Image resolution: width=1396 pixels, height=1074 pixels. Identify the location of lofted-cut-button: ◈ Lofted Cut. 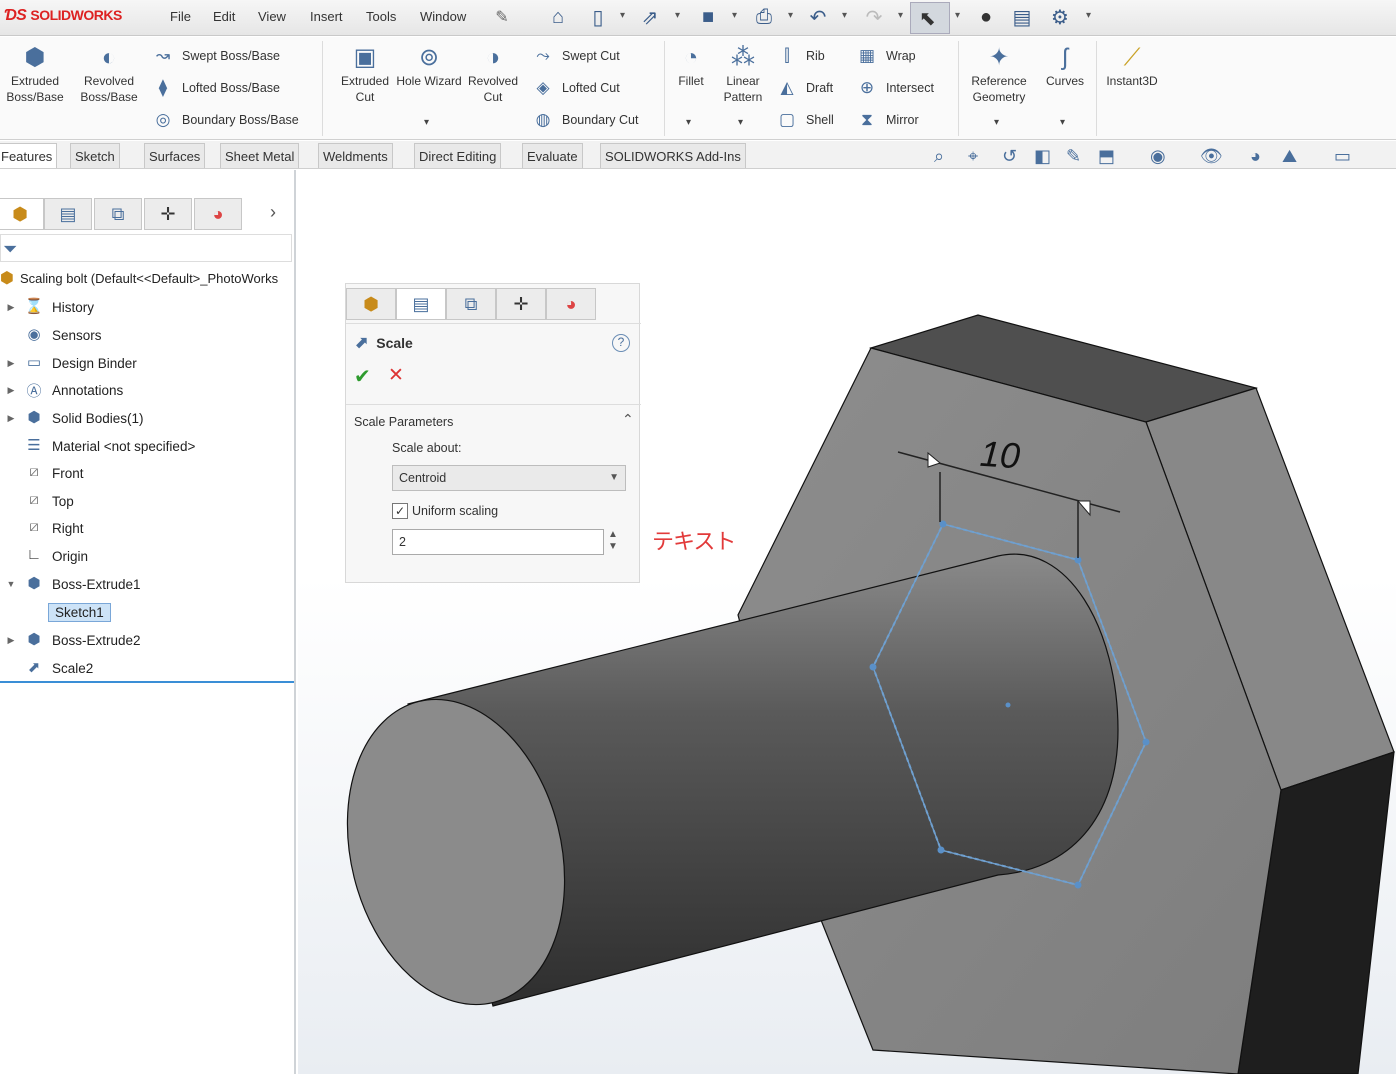
(574, 88).